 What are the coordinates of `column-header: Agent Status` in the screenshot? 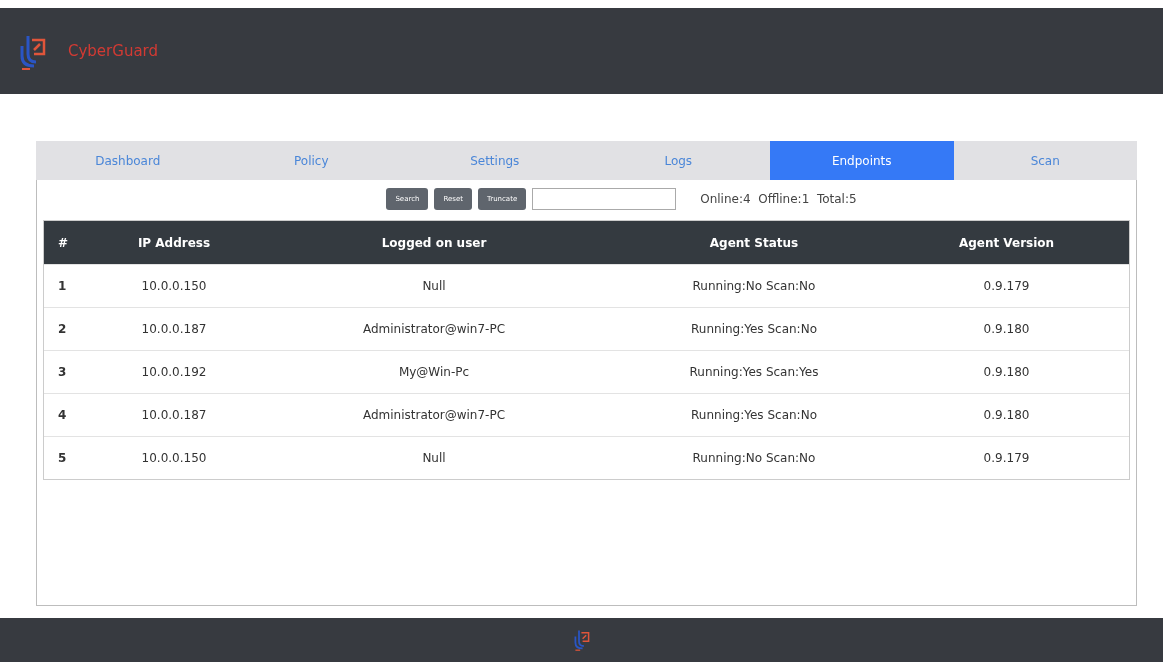 It's located at (754, 242).